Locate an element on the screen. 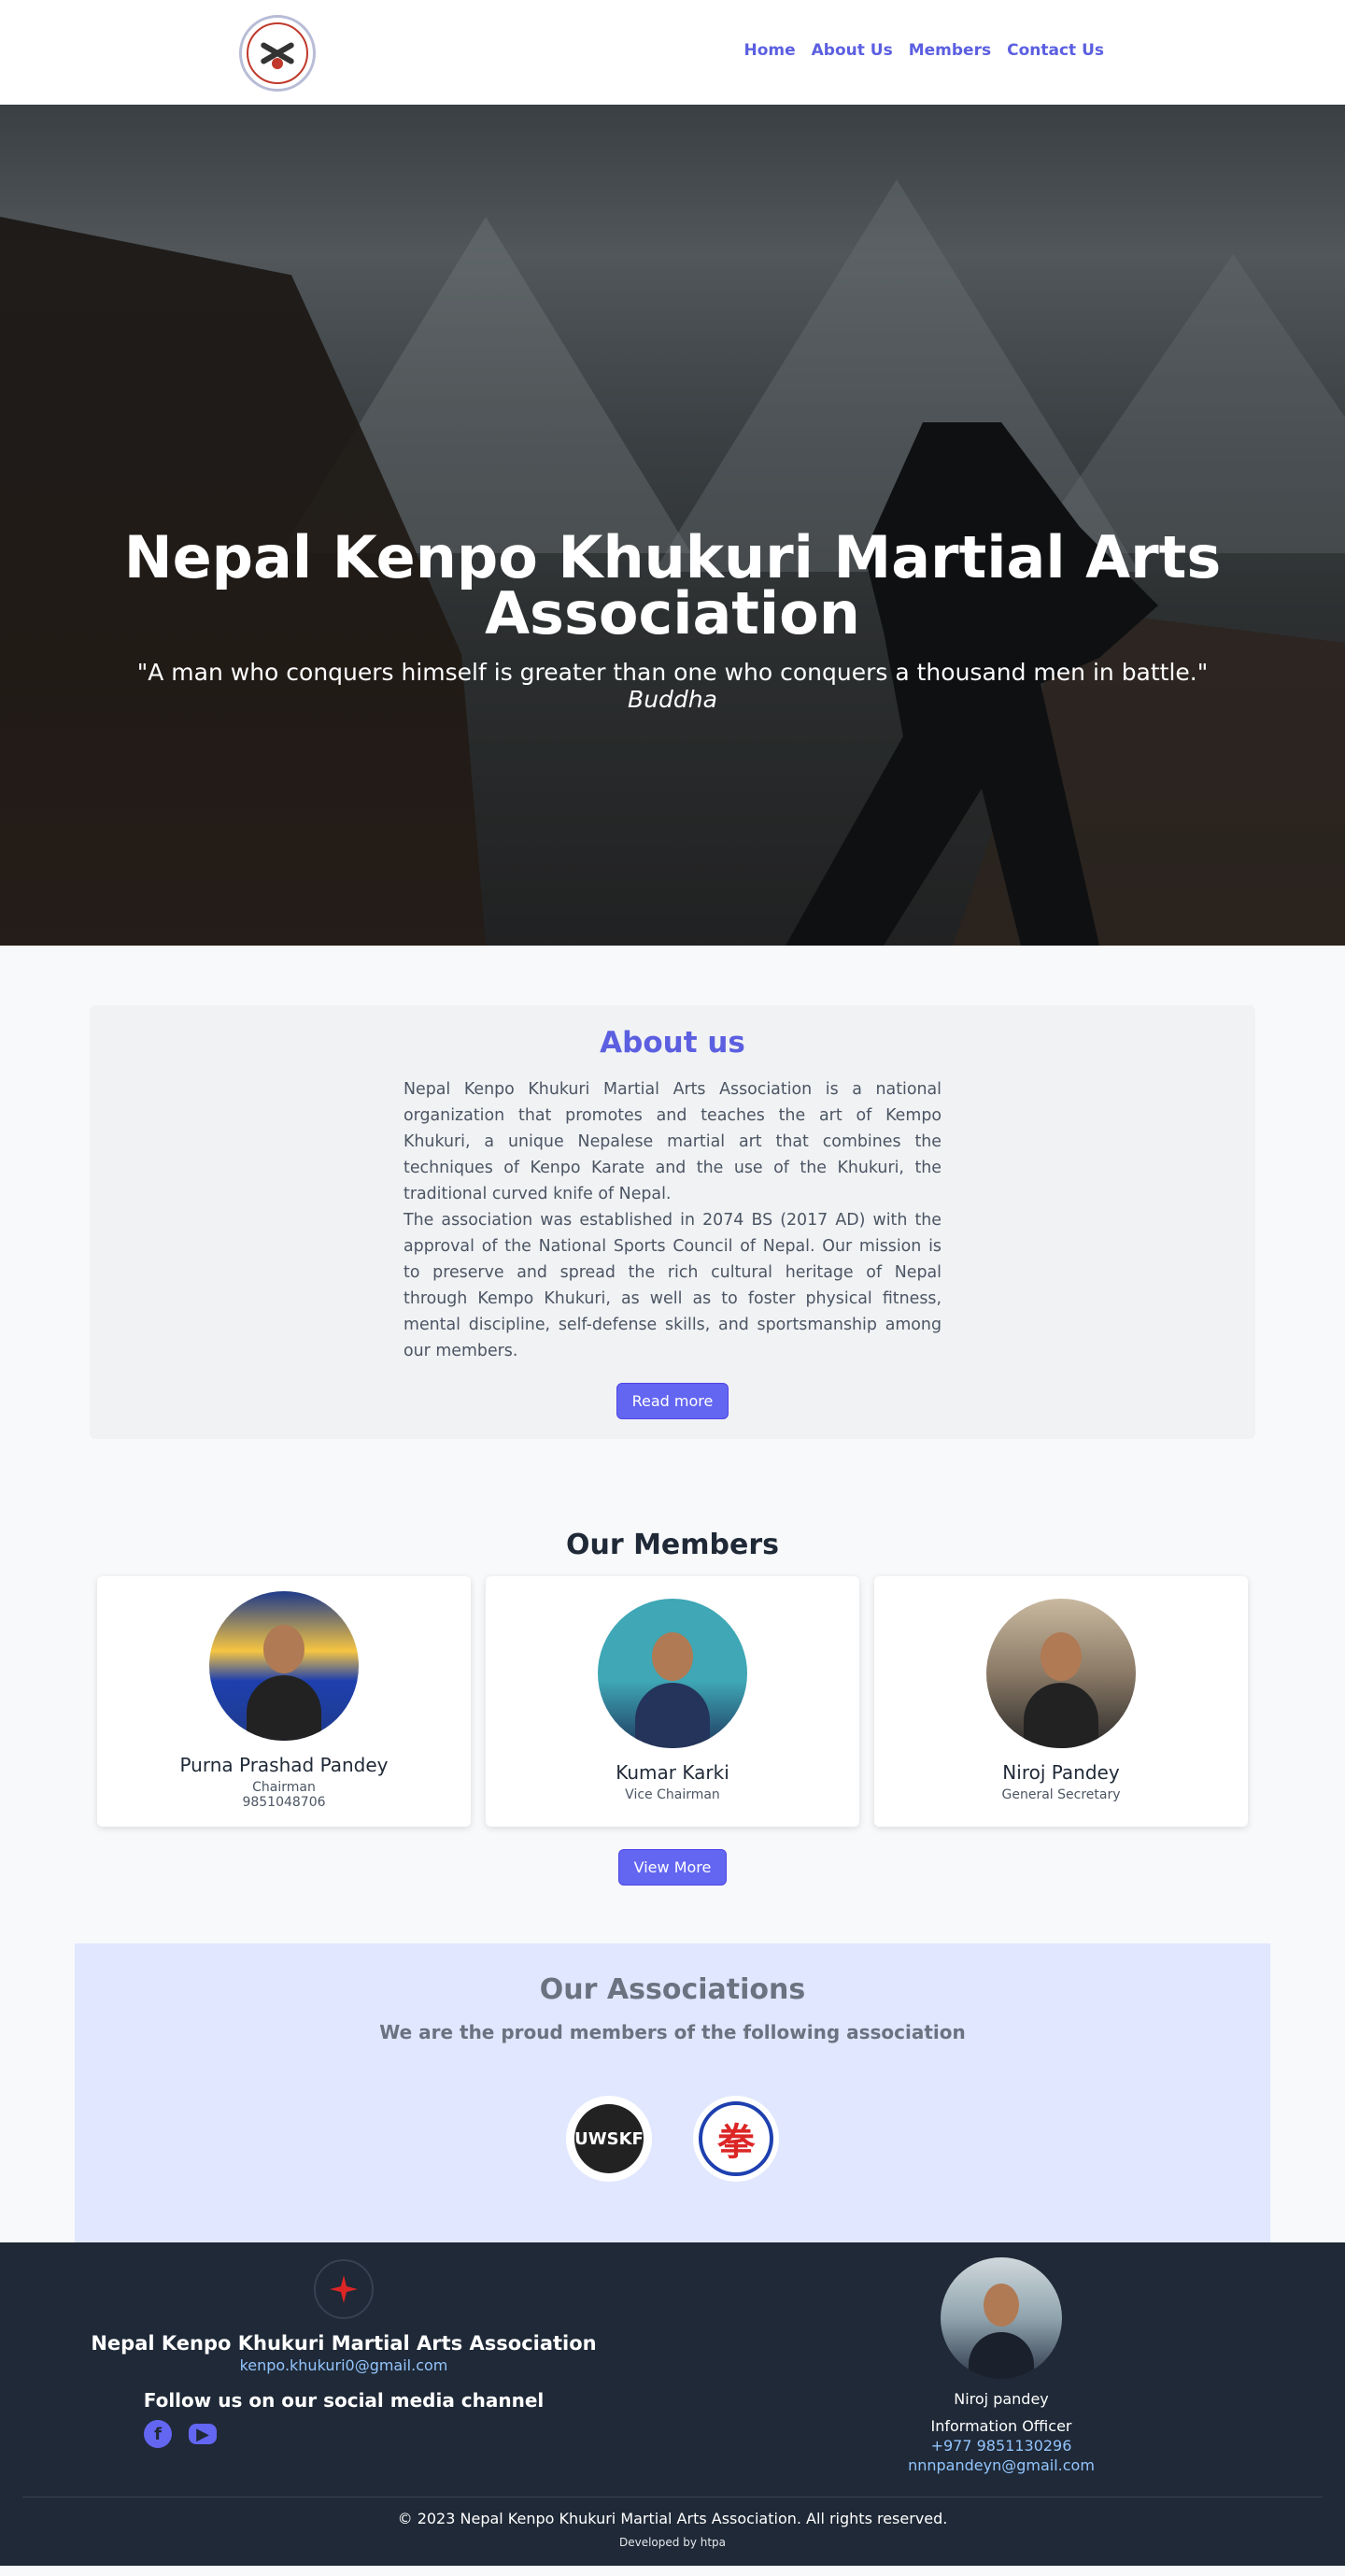  association-logo is located at coordinates (277, 53).